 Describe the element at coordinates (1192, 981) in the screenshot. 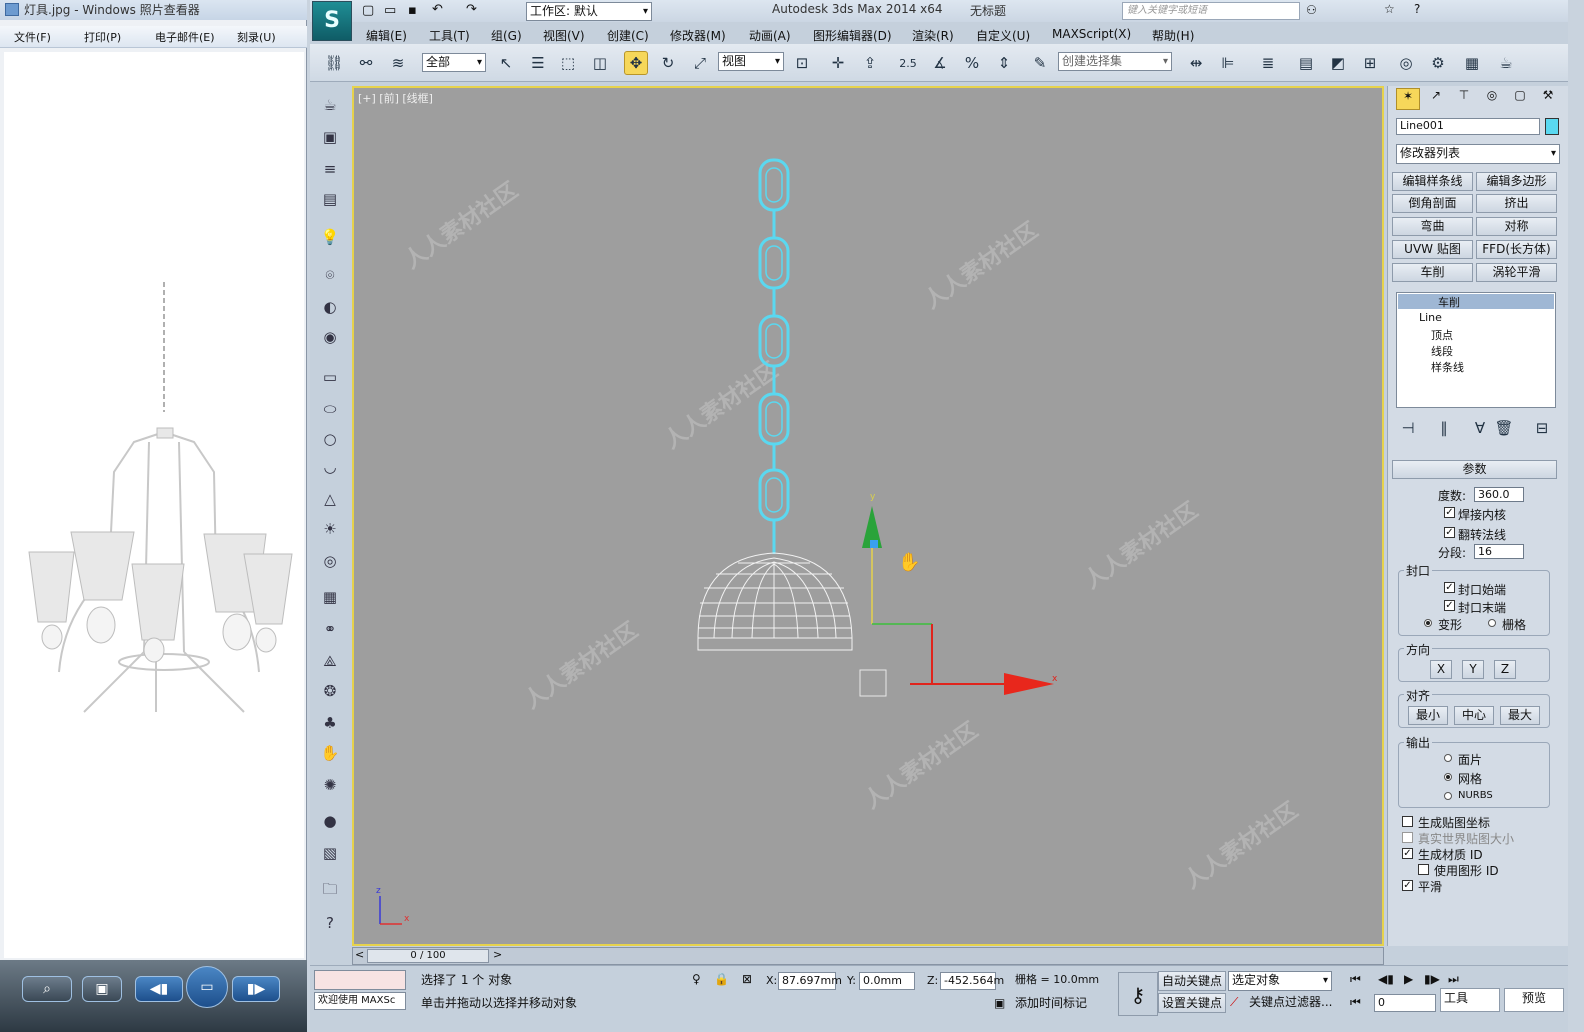

I see `auto-key-button: 自动关键点` at that location.